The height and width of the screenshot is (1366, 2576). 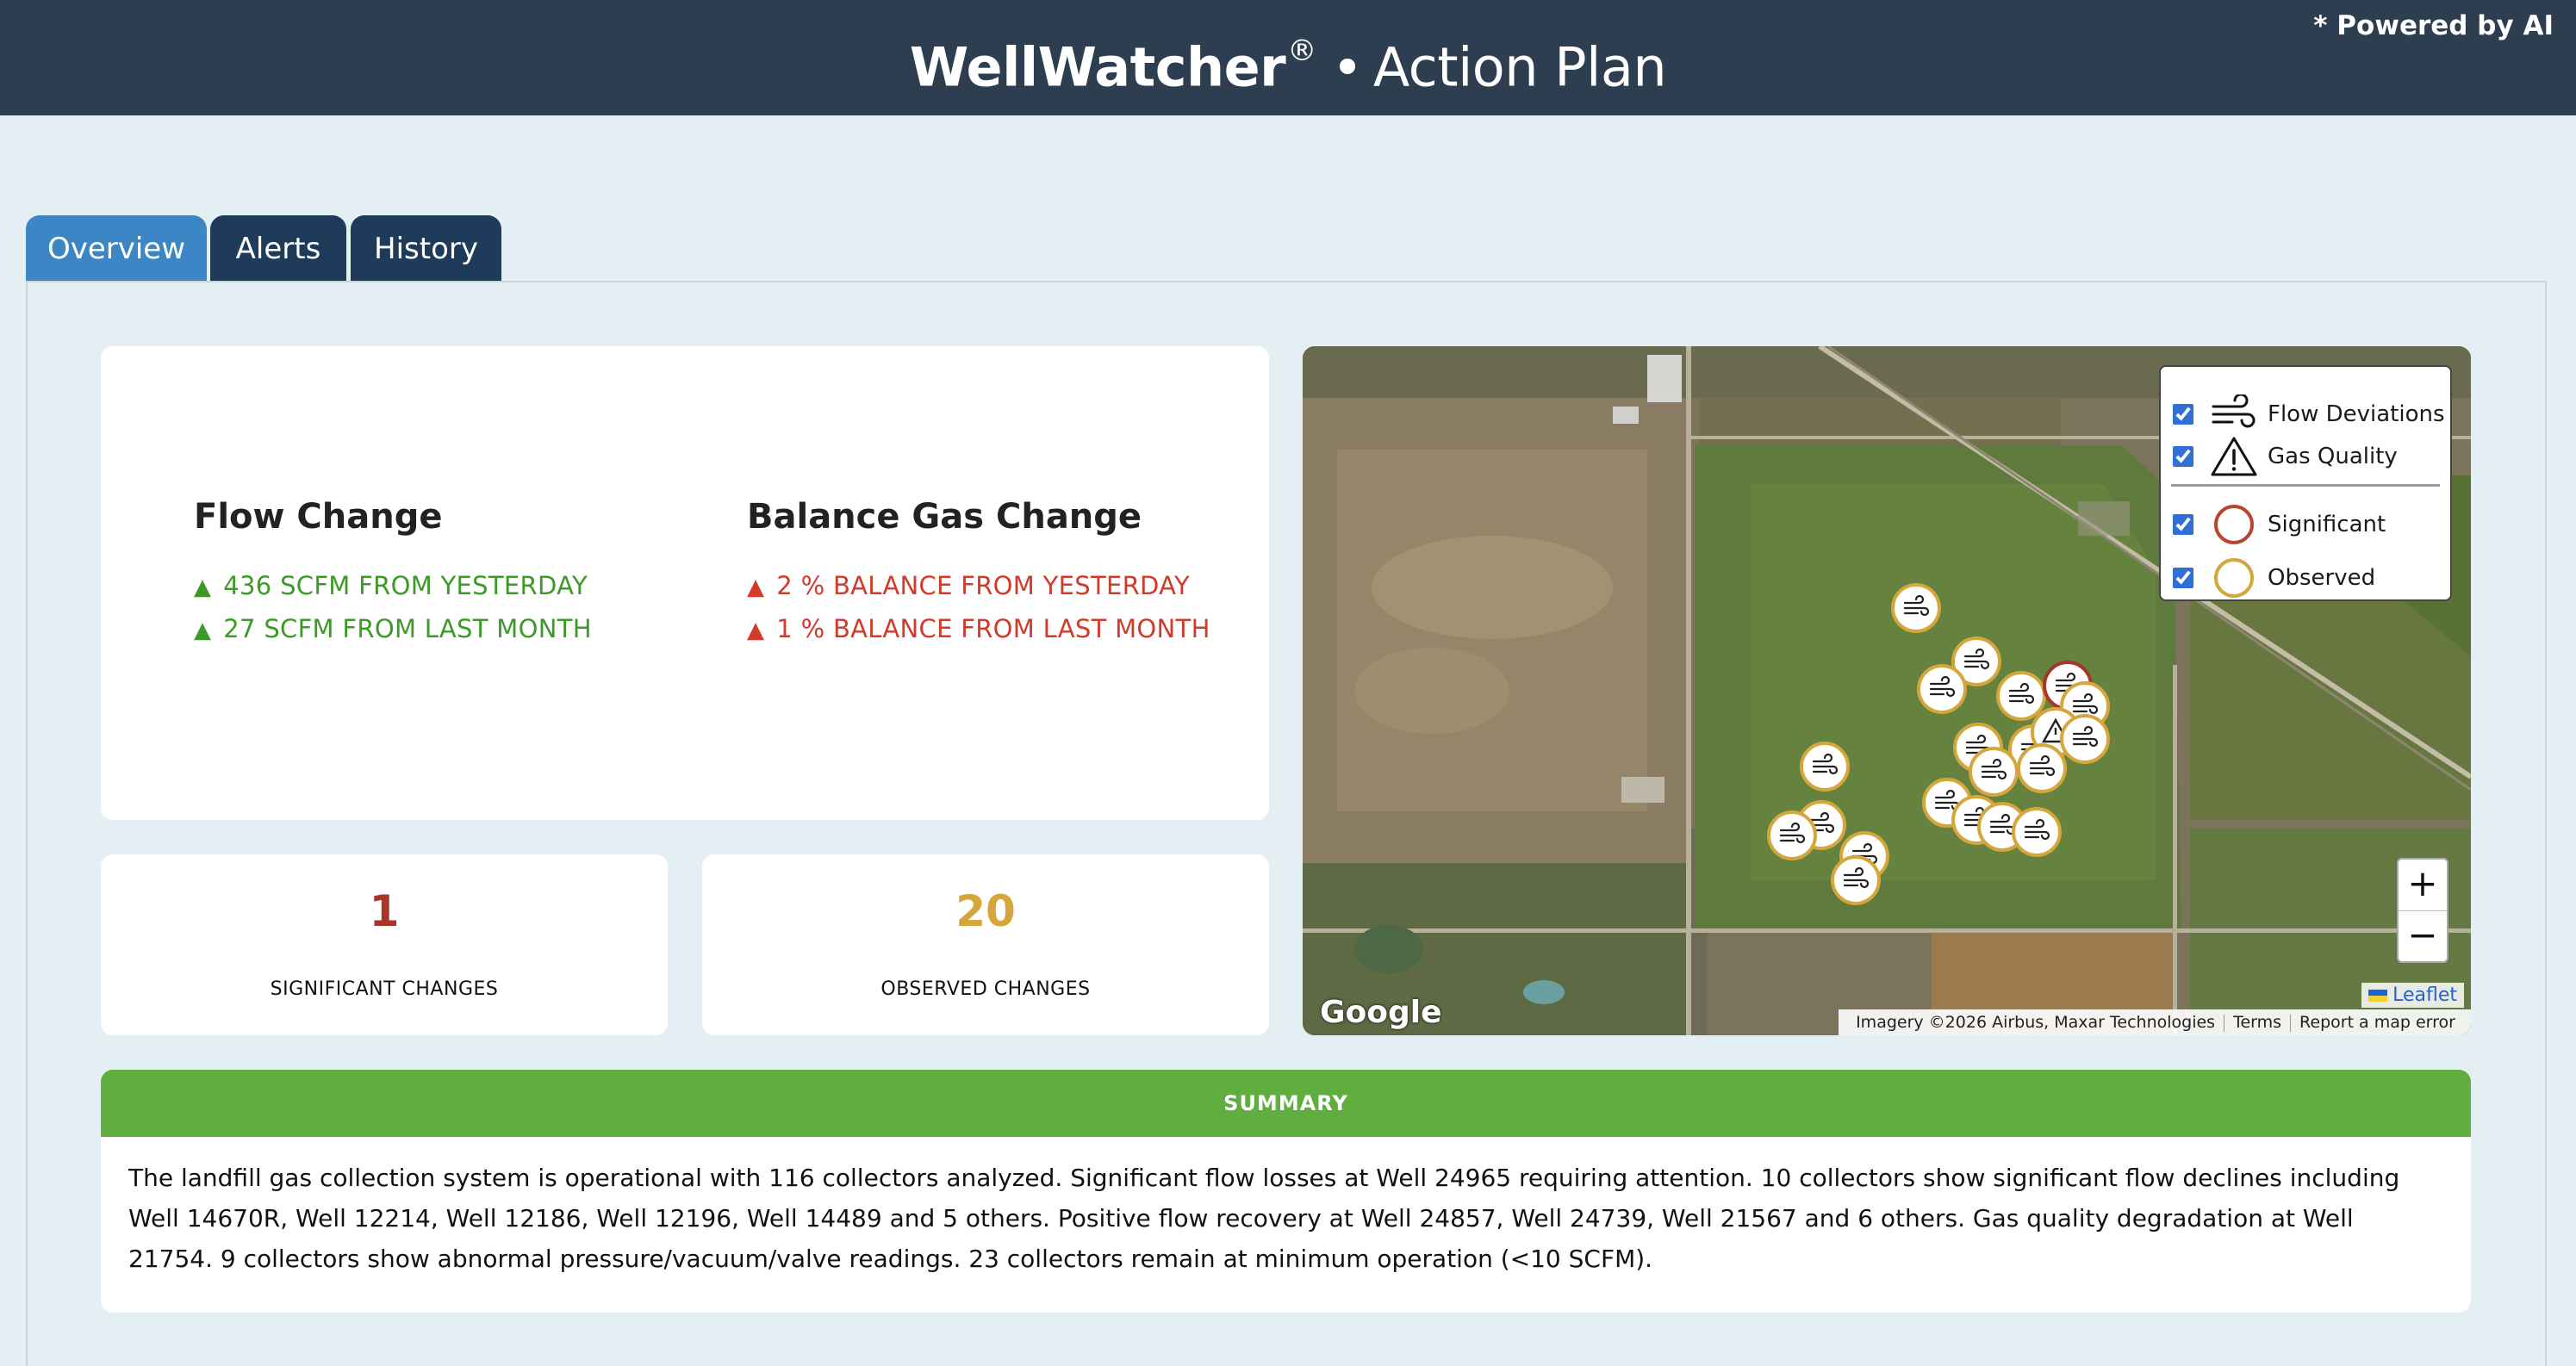 I want to click on flow-change-yesterday: ▲ 436 SCFM FROM YESTERDAY, so click(x=391, y=585).